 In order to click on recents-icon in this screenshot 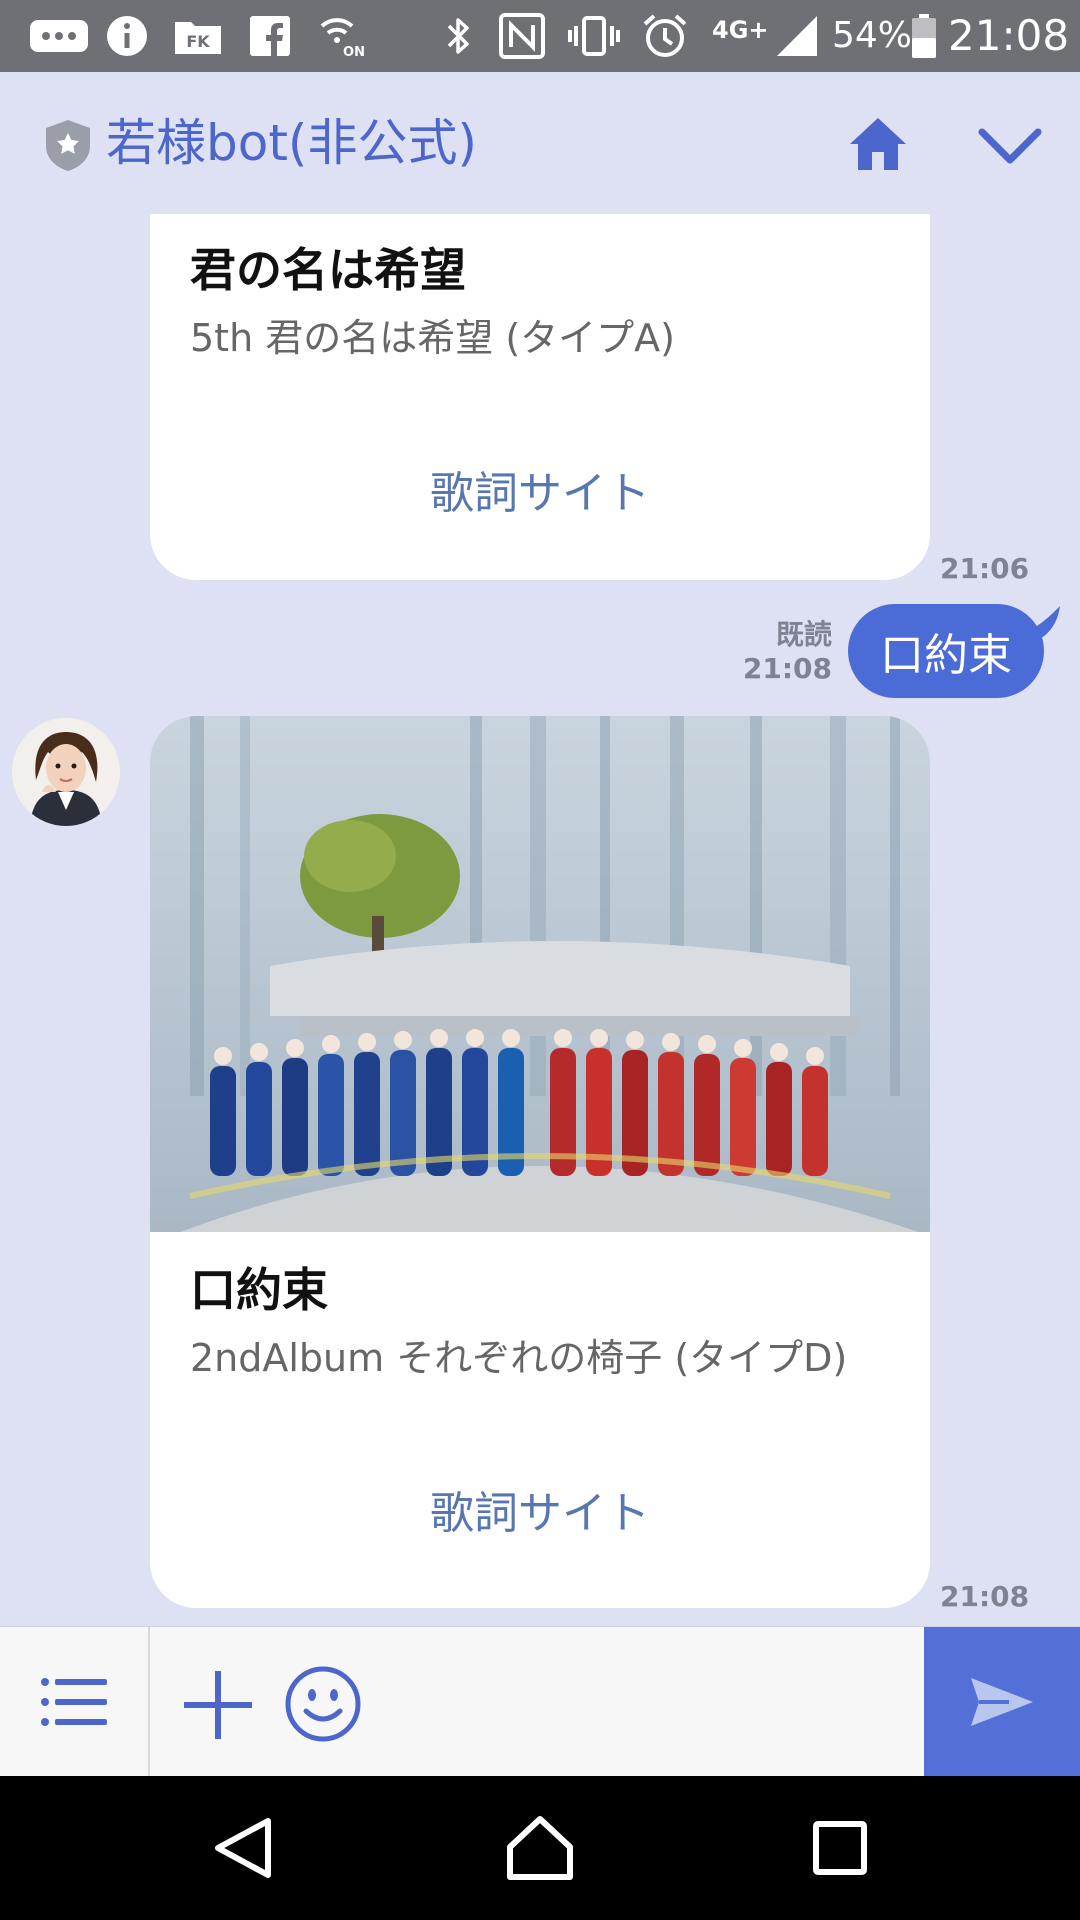, I will do `click(840, 1848)`.